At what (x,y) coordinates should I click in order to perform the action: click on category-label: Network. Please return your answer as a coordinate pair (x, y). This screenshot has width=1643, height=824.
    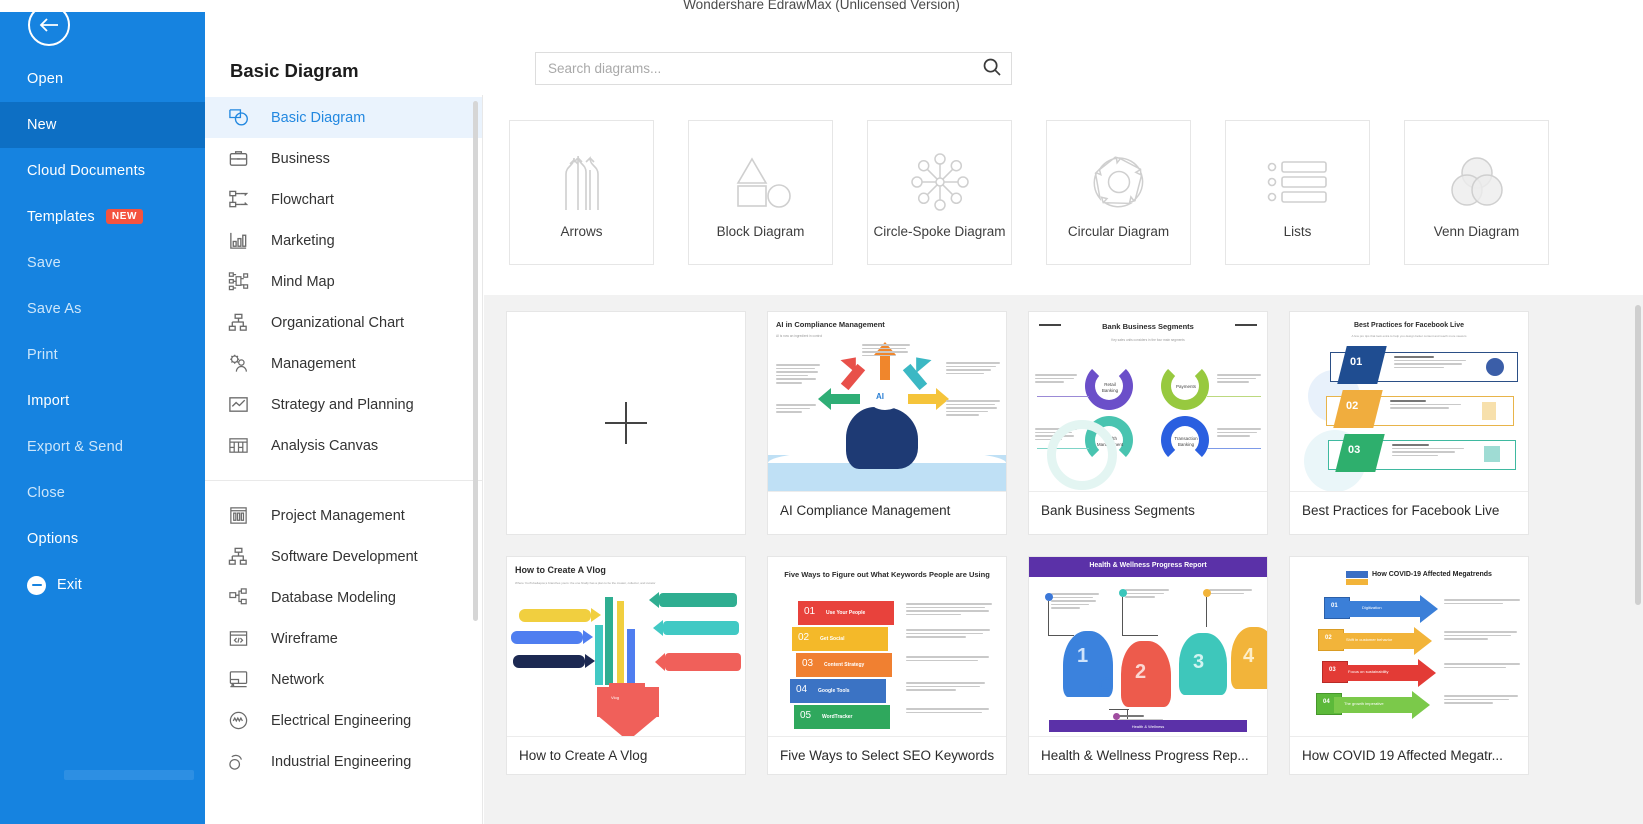
    Looking at the image, I should click on (298, 679).